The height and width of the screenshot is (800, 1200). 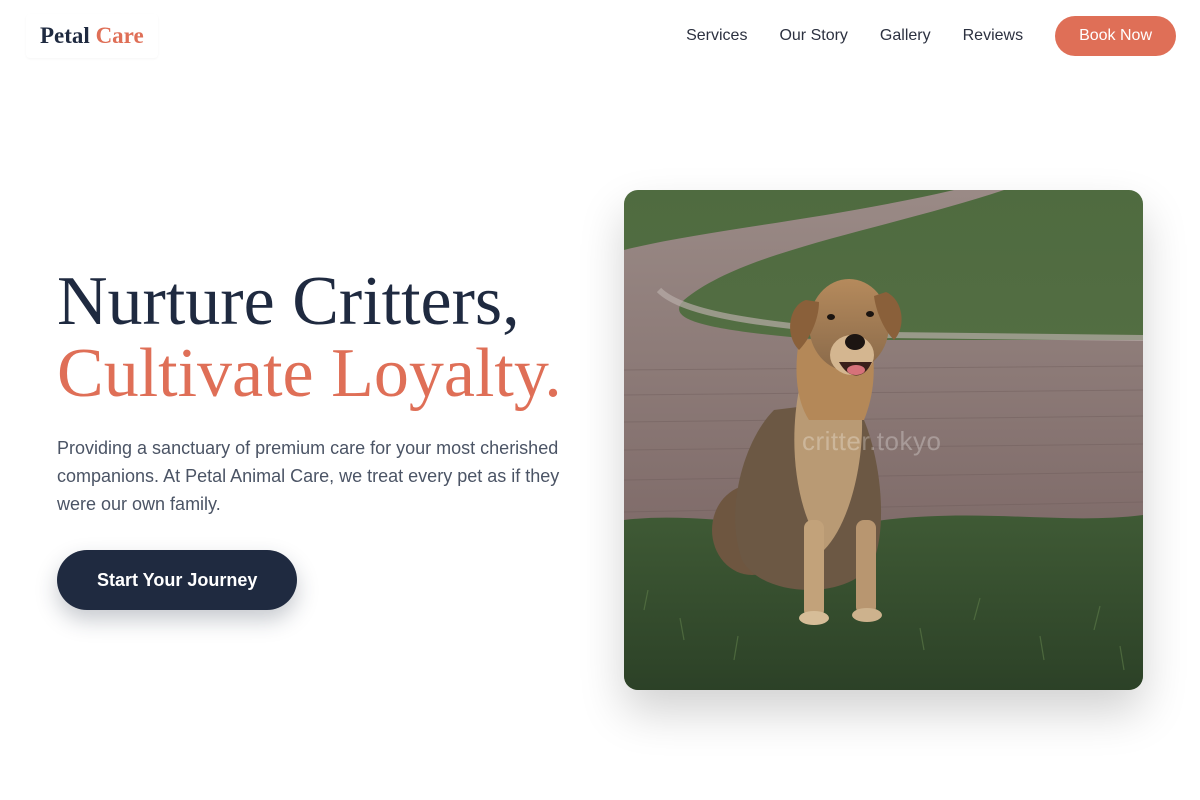 I want to click on headline-line-1: Nurture Critters,, so click(x=288, y=301).